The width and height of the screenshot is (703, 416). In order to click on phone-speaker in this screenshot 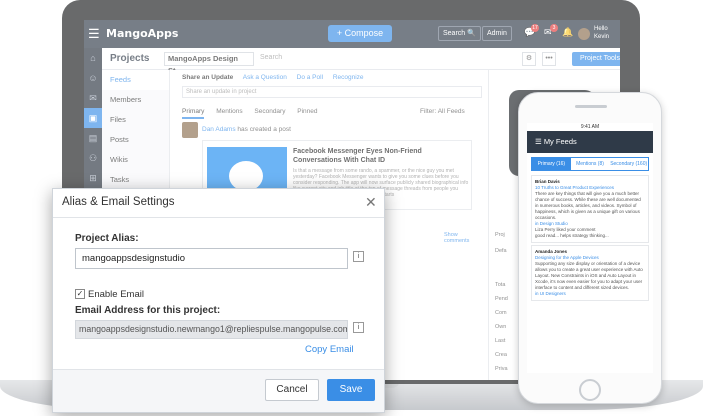, I will do `click(591, 106)`.